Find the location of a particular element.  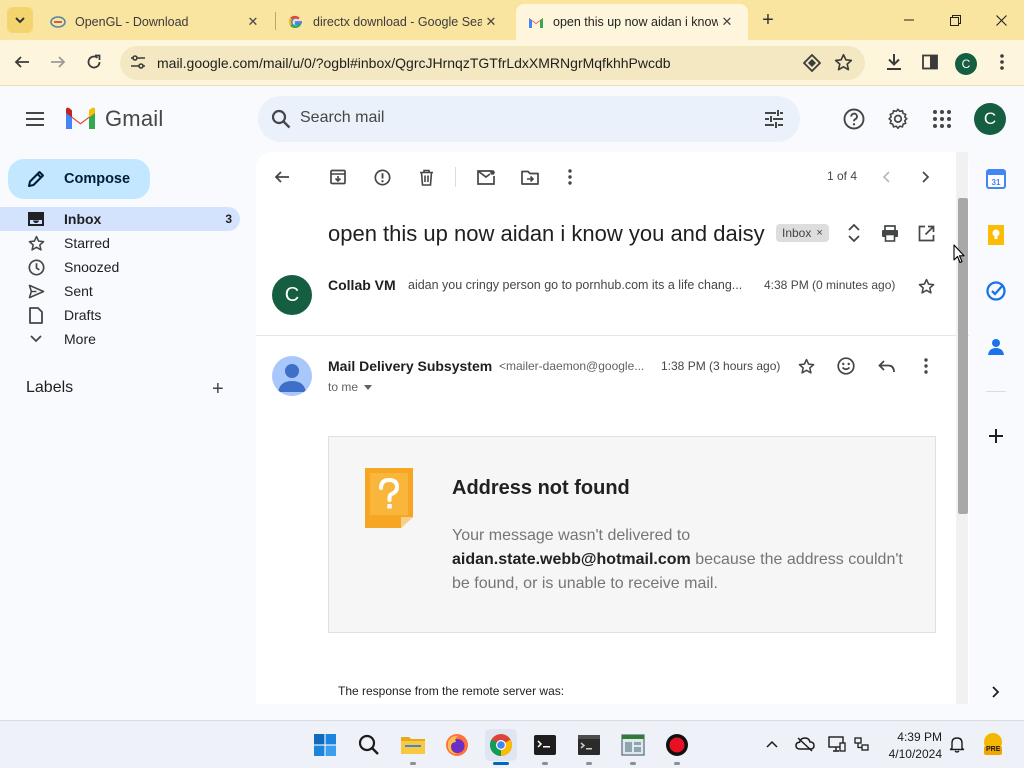

nav-item-starred: Starred is located at coordinates (120, 243).